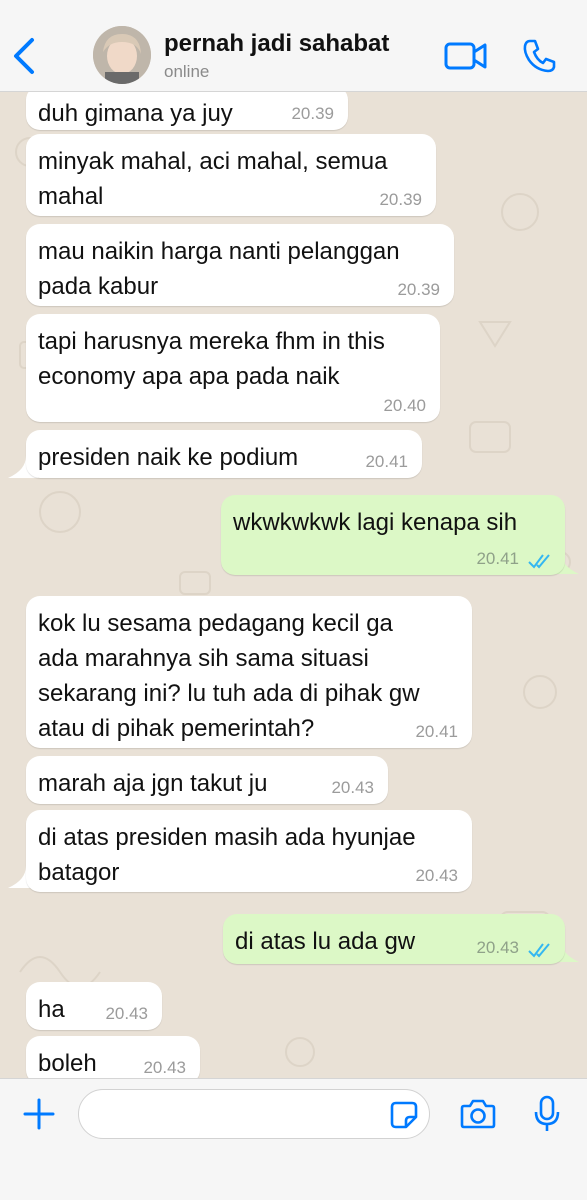  What do you see at coordinates (375, 522) in the screenshot?
I see `message-line: wkwkwkwk lagi kenapa sih` at bounding box center [375, 522].